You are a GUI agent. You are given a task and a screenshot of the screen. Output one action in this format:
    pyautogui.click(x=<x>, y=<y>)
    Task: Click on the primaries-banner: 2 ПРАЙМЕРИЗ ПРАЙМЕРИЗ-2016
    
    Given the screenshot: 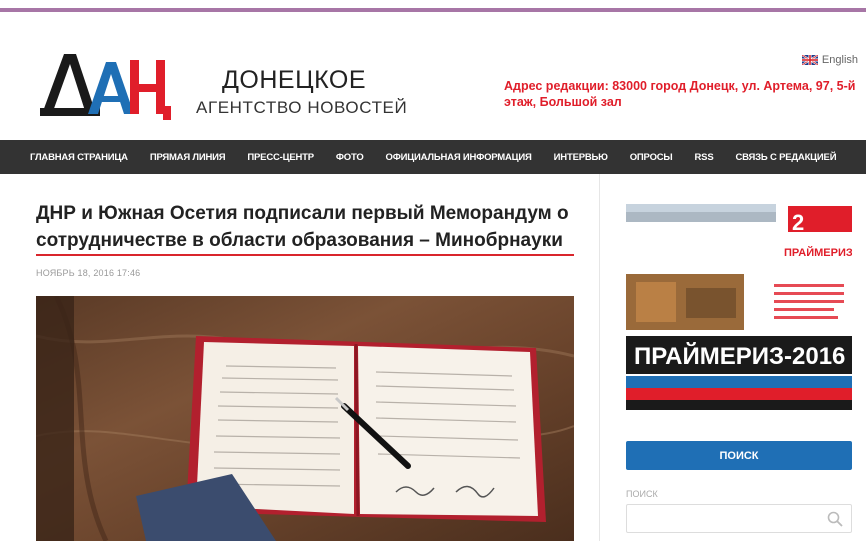 What is the action you would take?
    pyautogui.click(x=739, y=306)
    